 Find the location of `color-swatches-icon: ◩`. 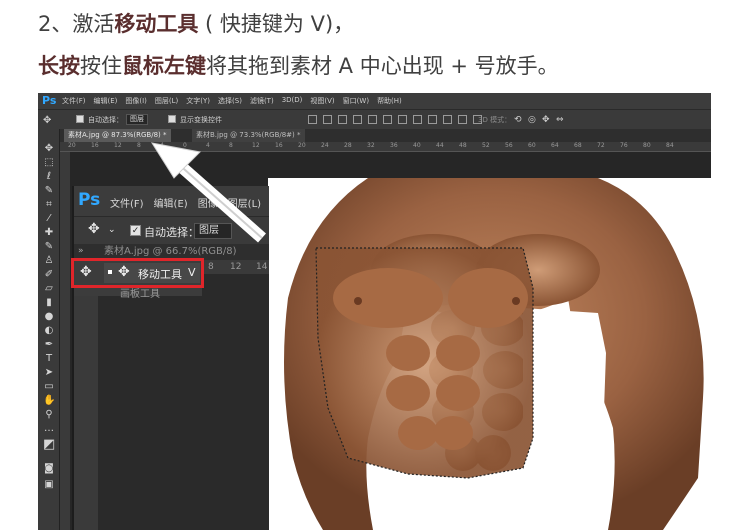

color-swatches-icon: ◩ is located at coordinates (49, 444).